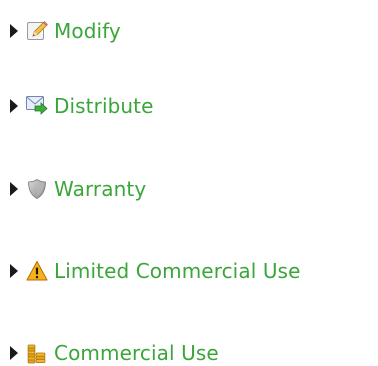 Image resolution: width=378 pixels, height=366 pixels. I want to click on list-item-label: Commercial Use, so click(136, 353).